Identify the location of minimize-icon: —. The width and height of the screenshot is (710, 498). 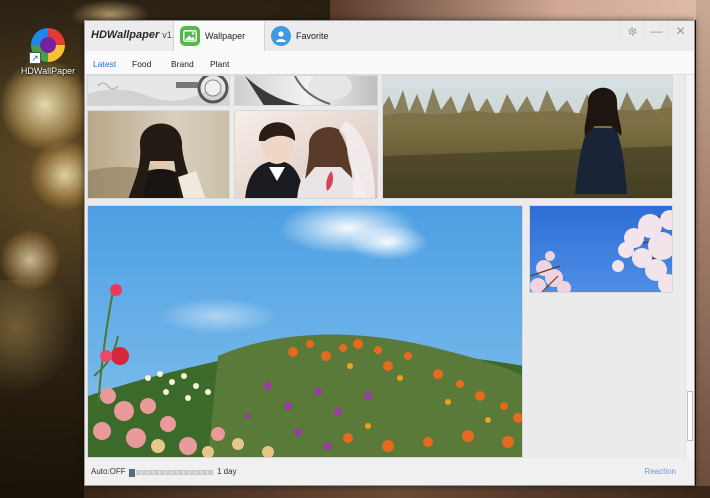
(656, 31).